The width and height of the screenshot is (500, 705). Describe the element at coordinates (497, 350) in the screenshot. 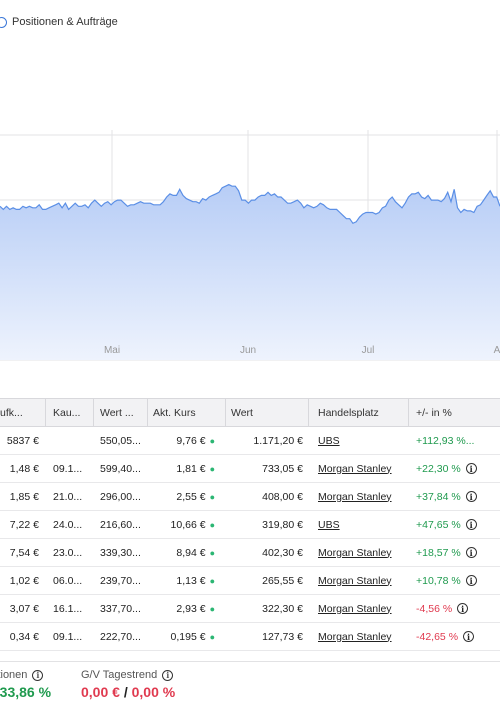

I see `x-tick-label: A` at that location.